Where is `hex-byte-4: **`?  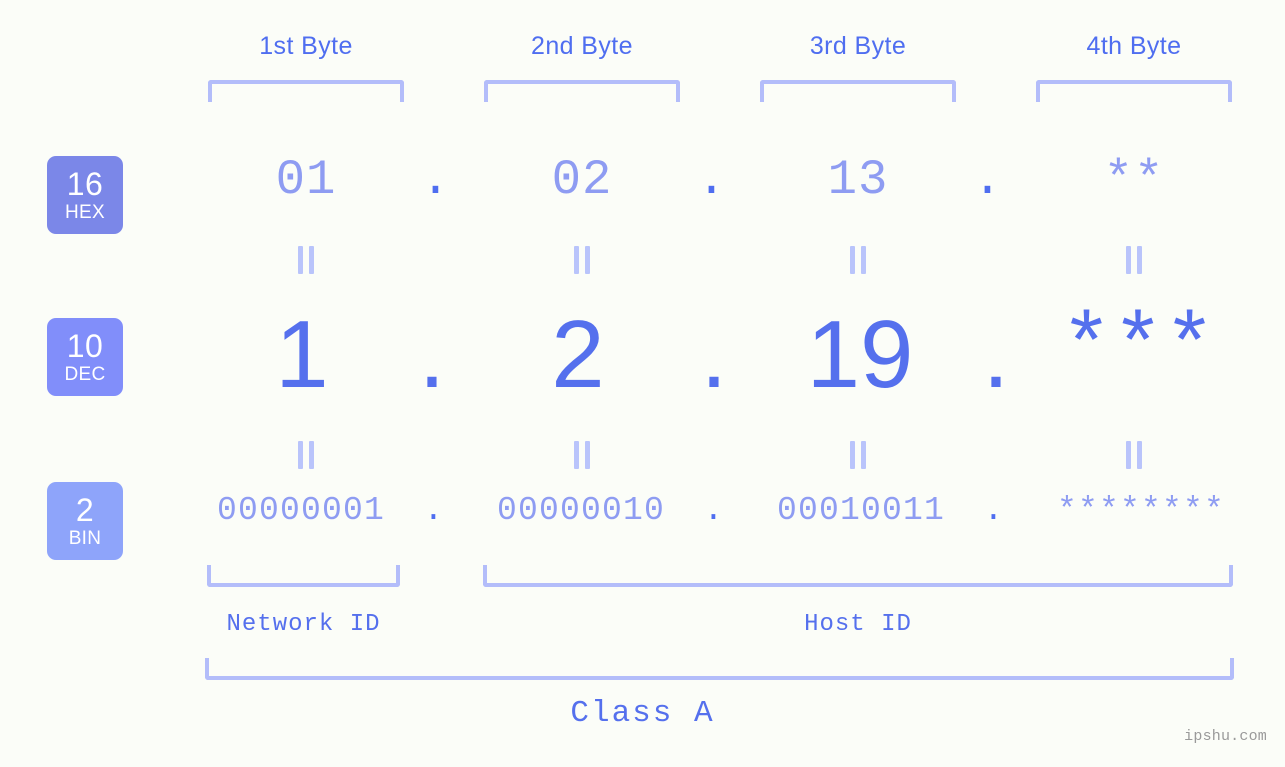
hex-byte-4: ** is located at coordinates (1134, 180).